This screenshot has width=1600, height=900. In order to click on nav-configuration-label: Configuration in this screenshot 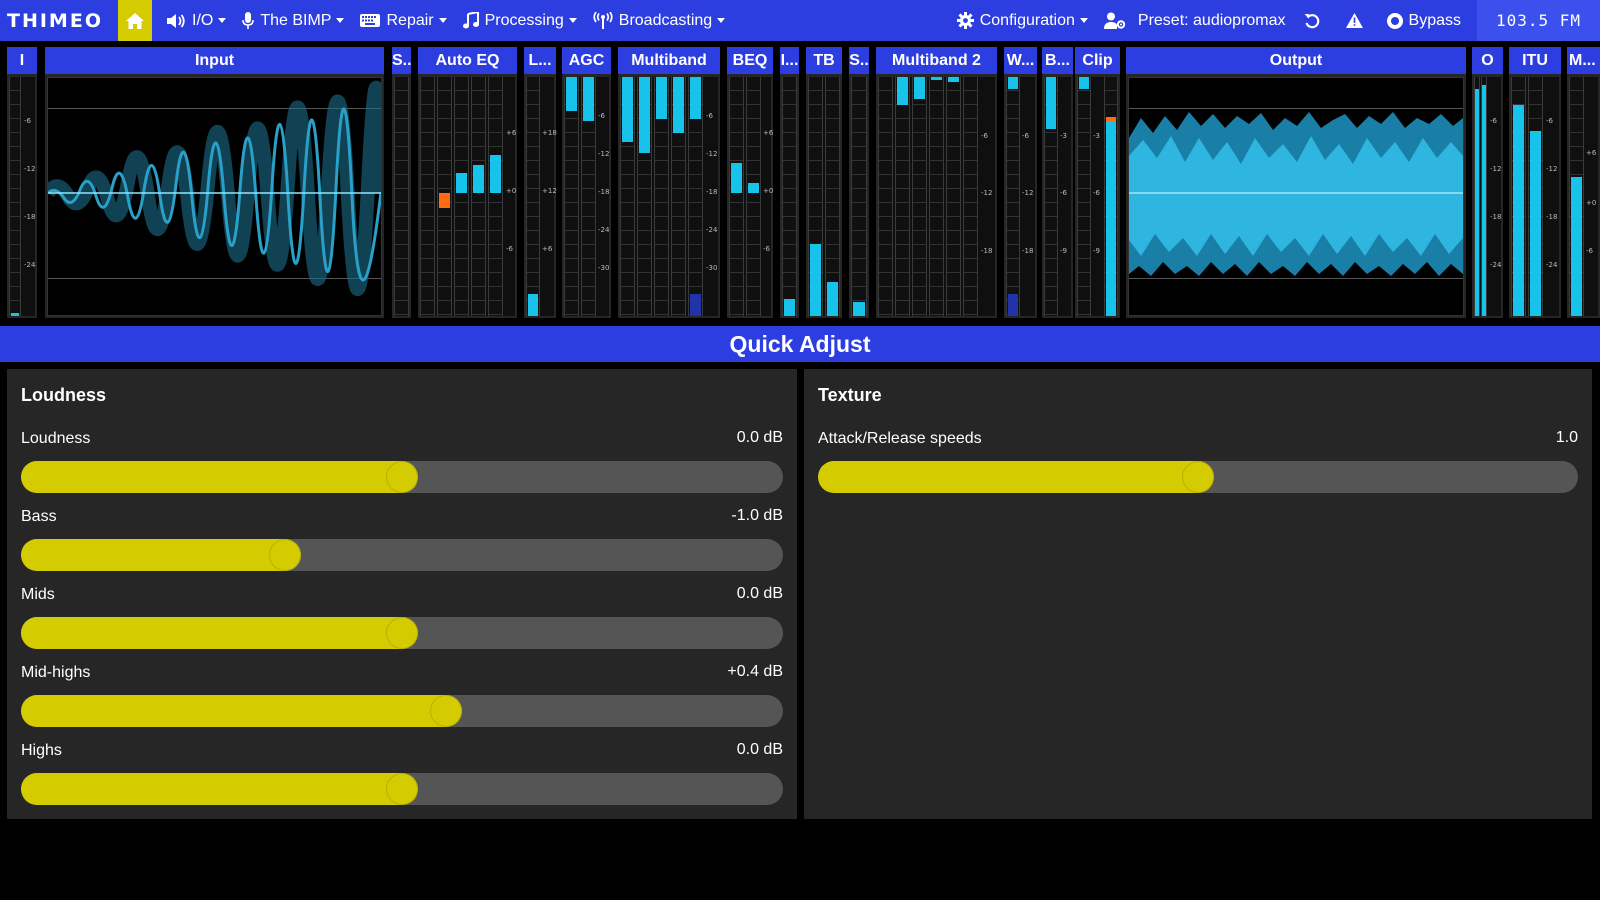, I will do `click(1027, 20)`.